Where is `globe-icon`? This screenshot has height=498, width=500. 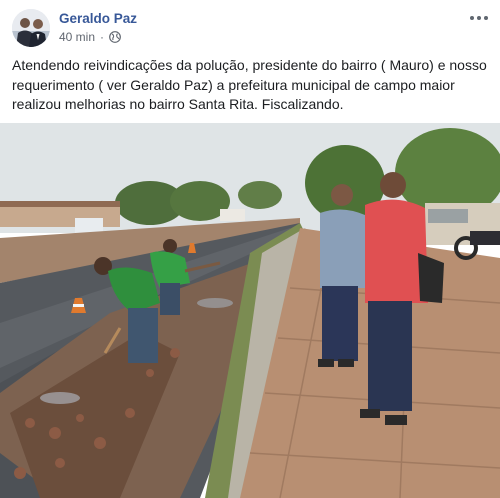
globe-icon is located at coordinates (115, 37).